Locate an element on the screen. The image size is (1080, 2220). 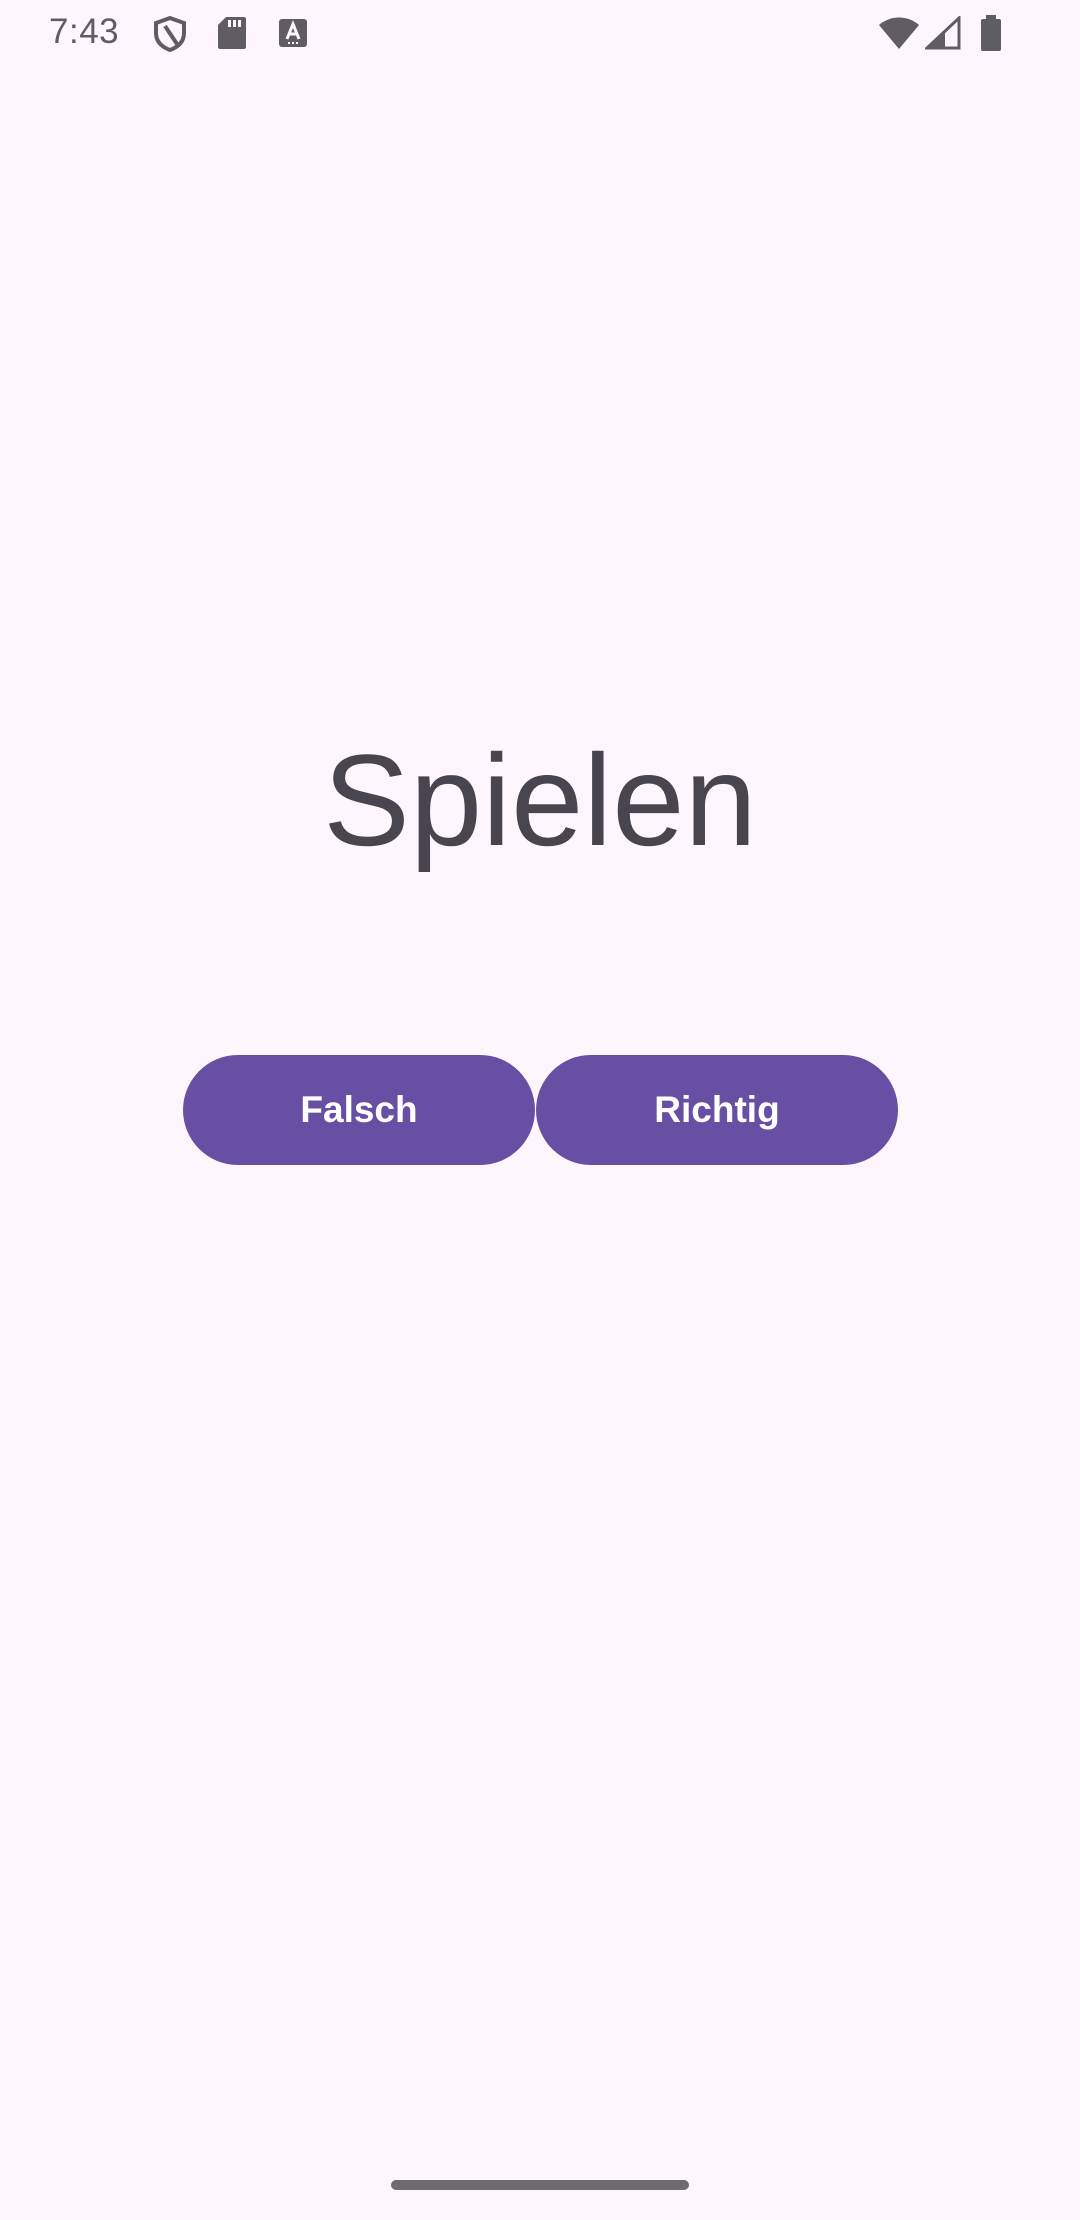
sd-card-icon is located at coordinates (232, 35).